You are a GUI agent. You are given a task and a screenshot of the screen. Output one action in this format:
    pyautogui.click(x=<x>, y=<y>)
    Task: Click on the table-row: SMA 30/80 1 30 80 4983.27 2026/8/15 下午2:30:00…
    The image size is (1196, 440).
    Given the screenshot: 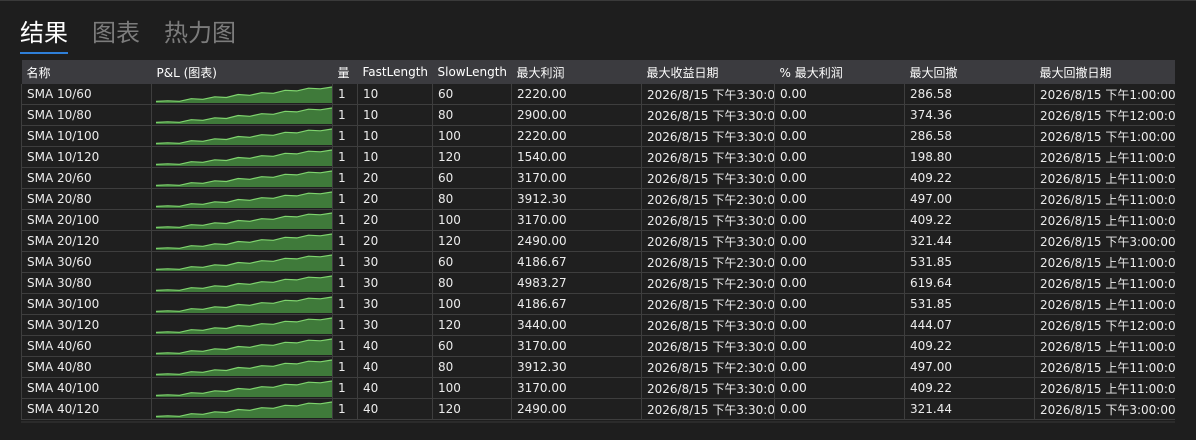 What is the action you would take?
    pyautogui.click(x=598, y=283)
    